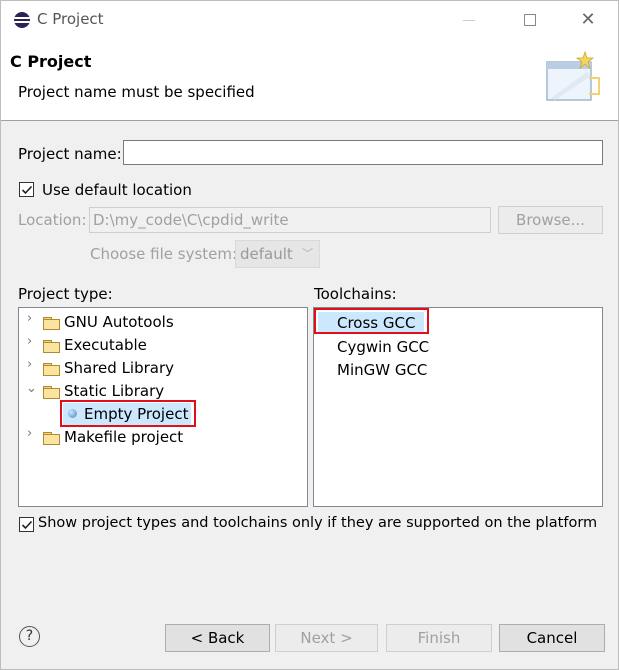 Image resolution: width=619 pixels, height=670 pixels. What do you see at coordinates (22, 20) in the screenshot?
I see `eclipse-icon` at bounding box center [22, 20].